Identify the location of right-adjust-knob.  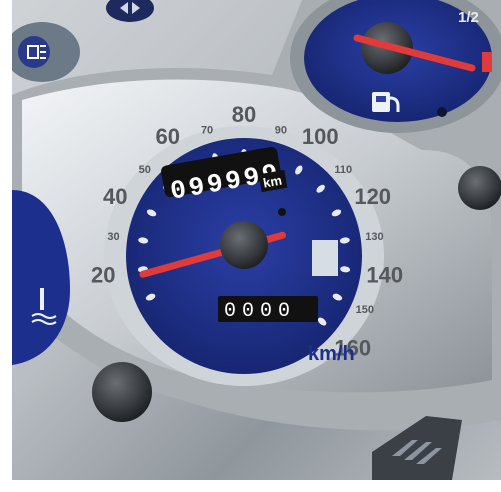
(479, 188).